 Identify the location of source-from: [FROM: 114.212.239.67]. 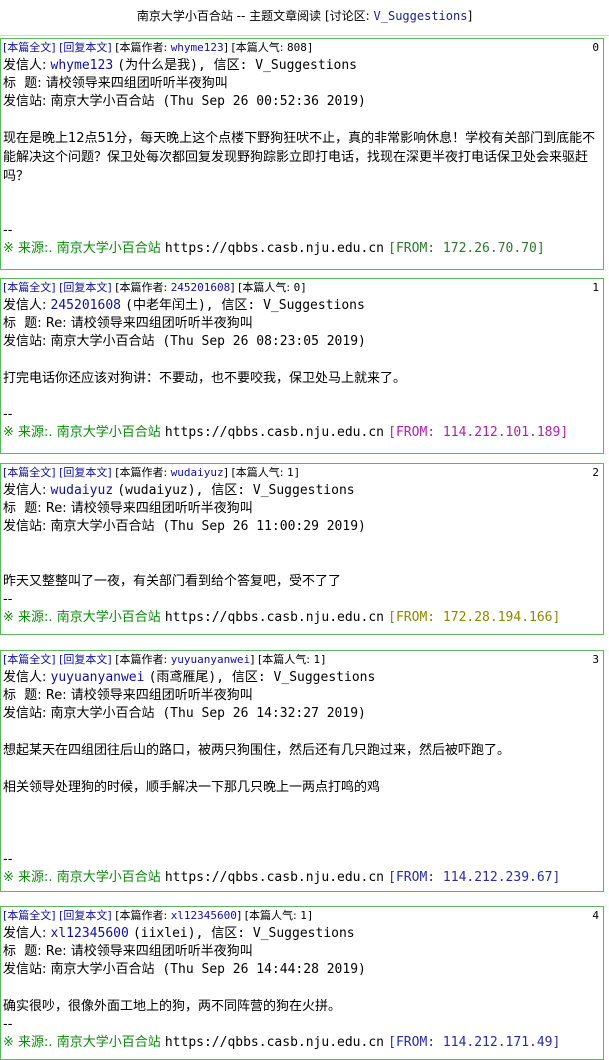
(474, 877).